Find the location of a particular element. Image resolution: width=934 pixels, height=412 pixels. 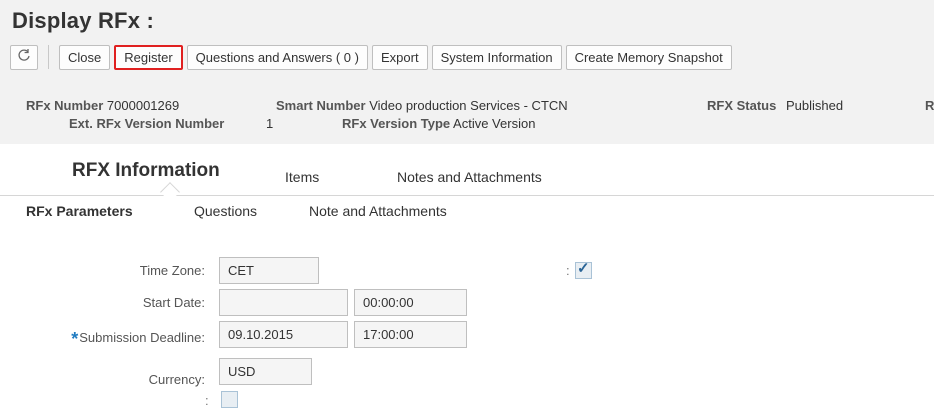

subtab-rfx-parameters: RFx Parameters is located at coordinates (79, 211).